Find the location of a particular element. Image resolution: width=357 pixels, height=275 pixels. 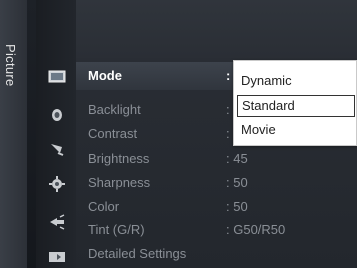

channel-icon is located at coordinates (57, 149).